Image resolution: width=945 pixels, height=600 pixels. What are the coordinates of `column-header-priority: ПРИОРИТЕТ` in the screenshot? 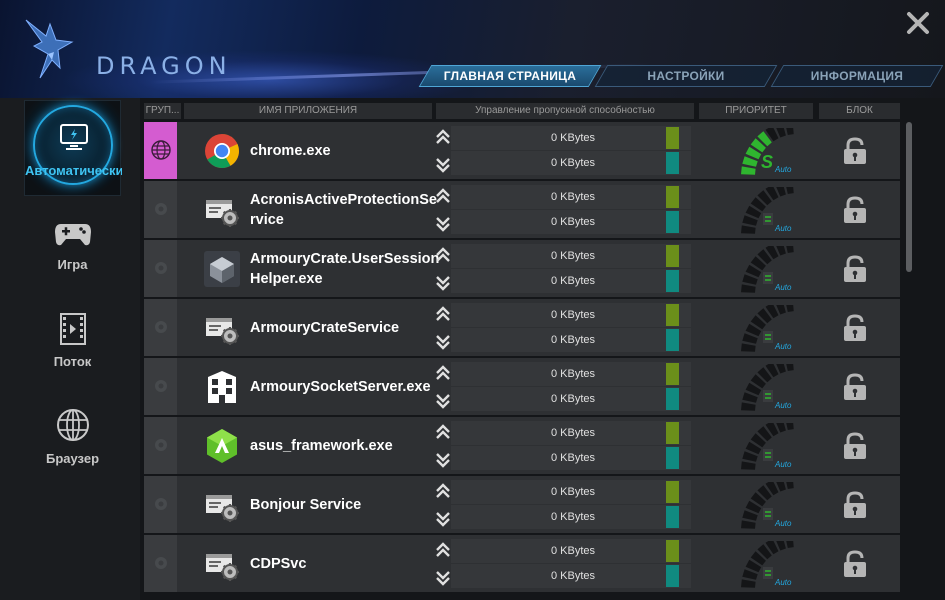 It's located at (756, 111).